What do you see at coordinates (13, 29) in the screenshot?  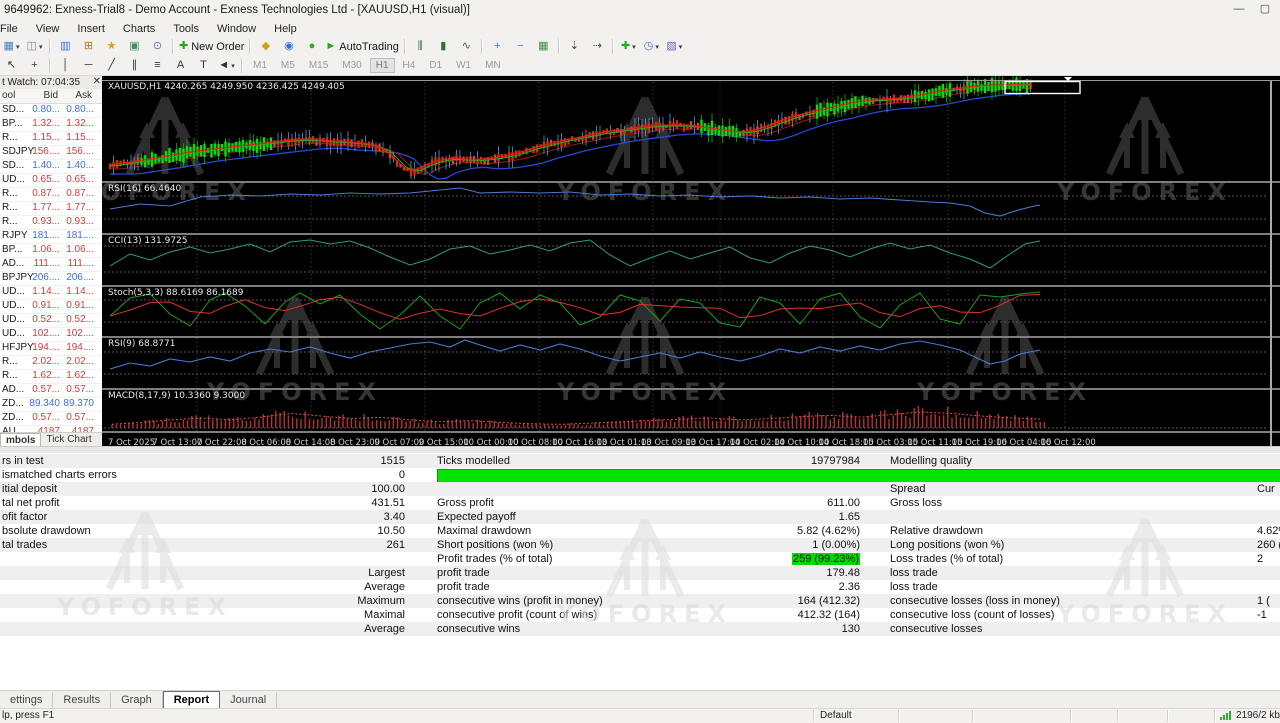 I see `menu-file: File` at bounding box center [13, 29].